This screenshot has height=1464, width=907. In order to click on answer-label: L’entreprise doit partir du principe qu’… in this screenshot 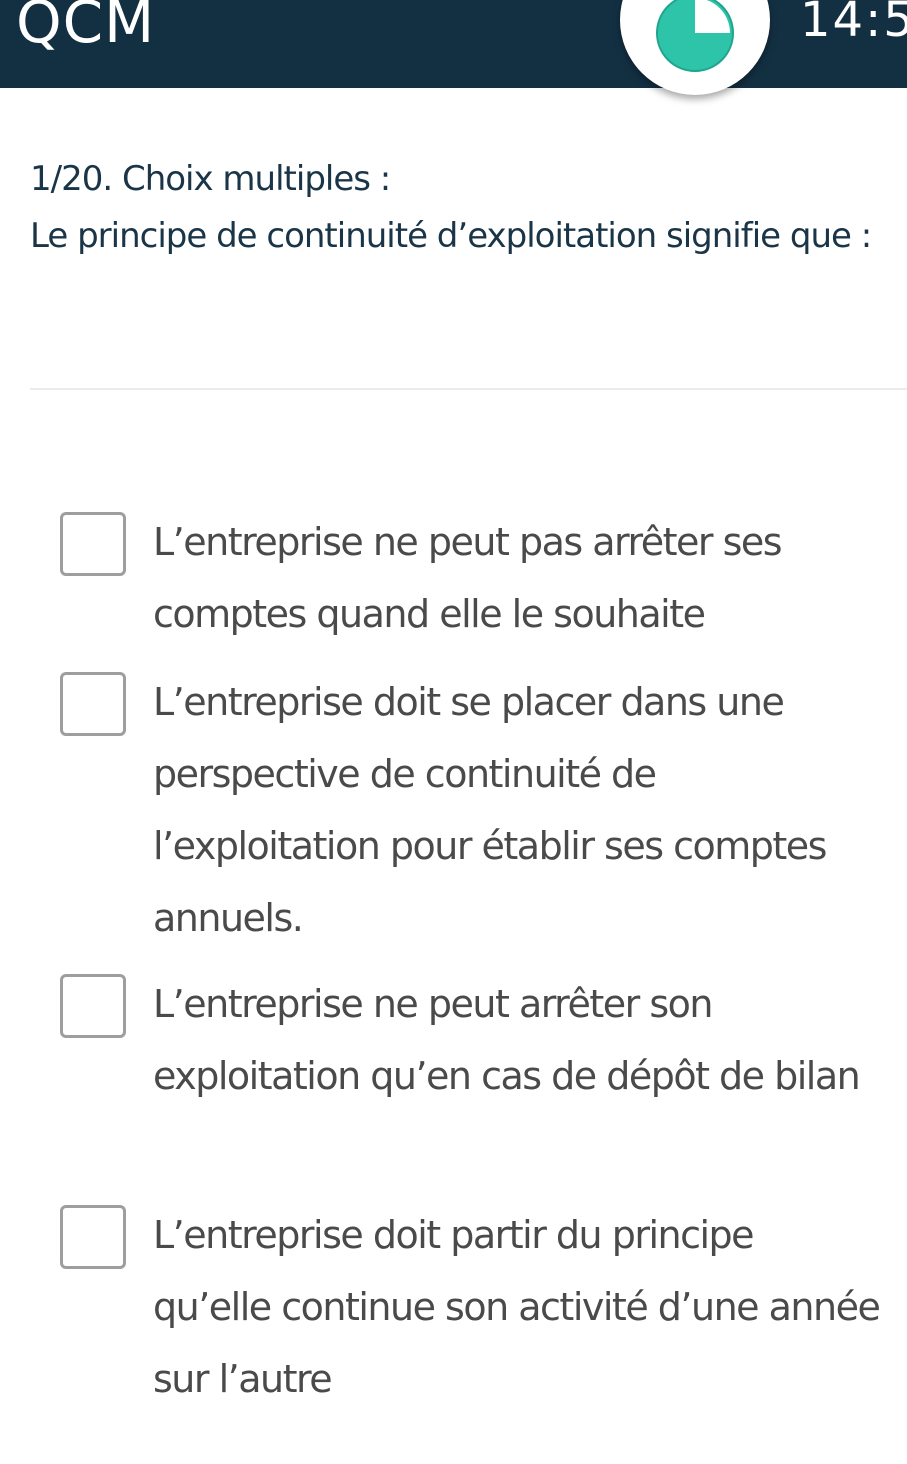, I will do `click(517, 1307)`.